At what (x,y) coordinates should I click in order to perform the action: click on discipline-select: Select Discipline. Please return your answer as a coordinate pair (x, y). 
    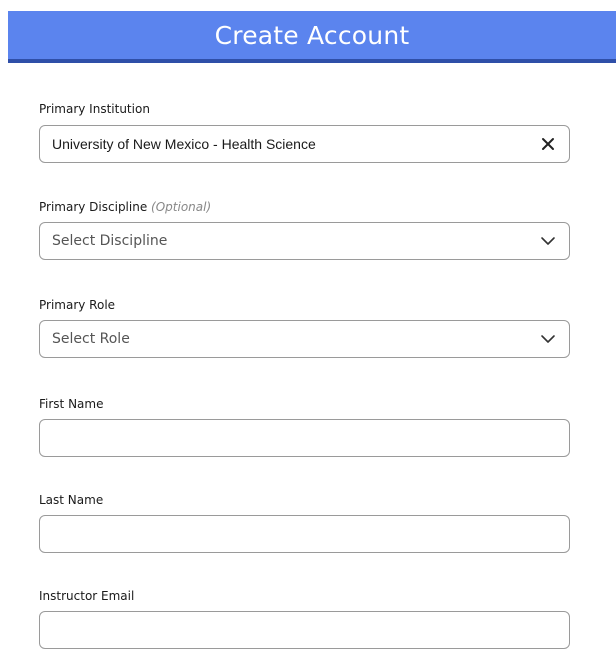
    Looking at the image, I should click on (304, 241).